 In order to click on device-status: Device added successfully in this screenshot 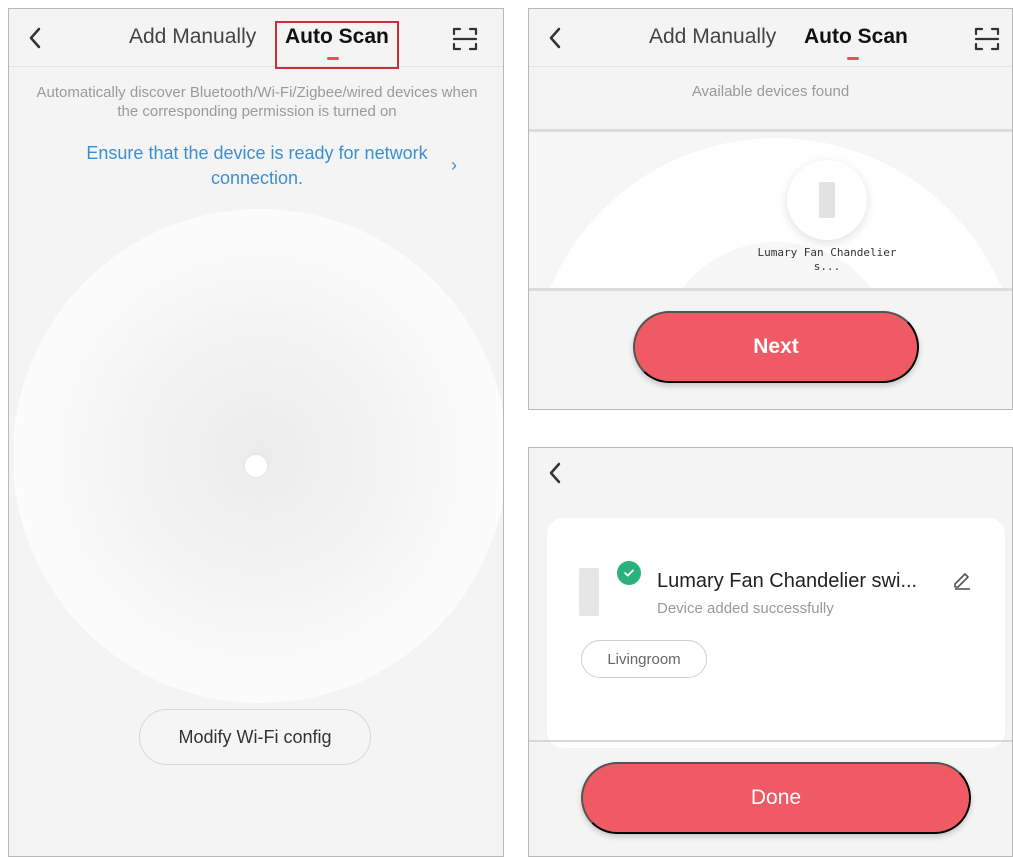, I will do `click(745, 608)`.